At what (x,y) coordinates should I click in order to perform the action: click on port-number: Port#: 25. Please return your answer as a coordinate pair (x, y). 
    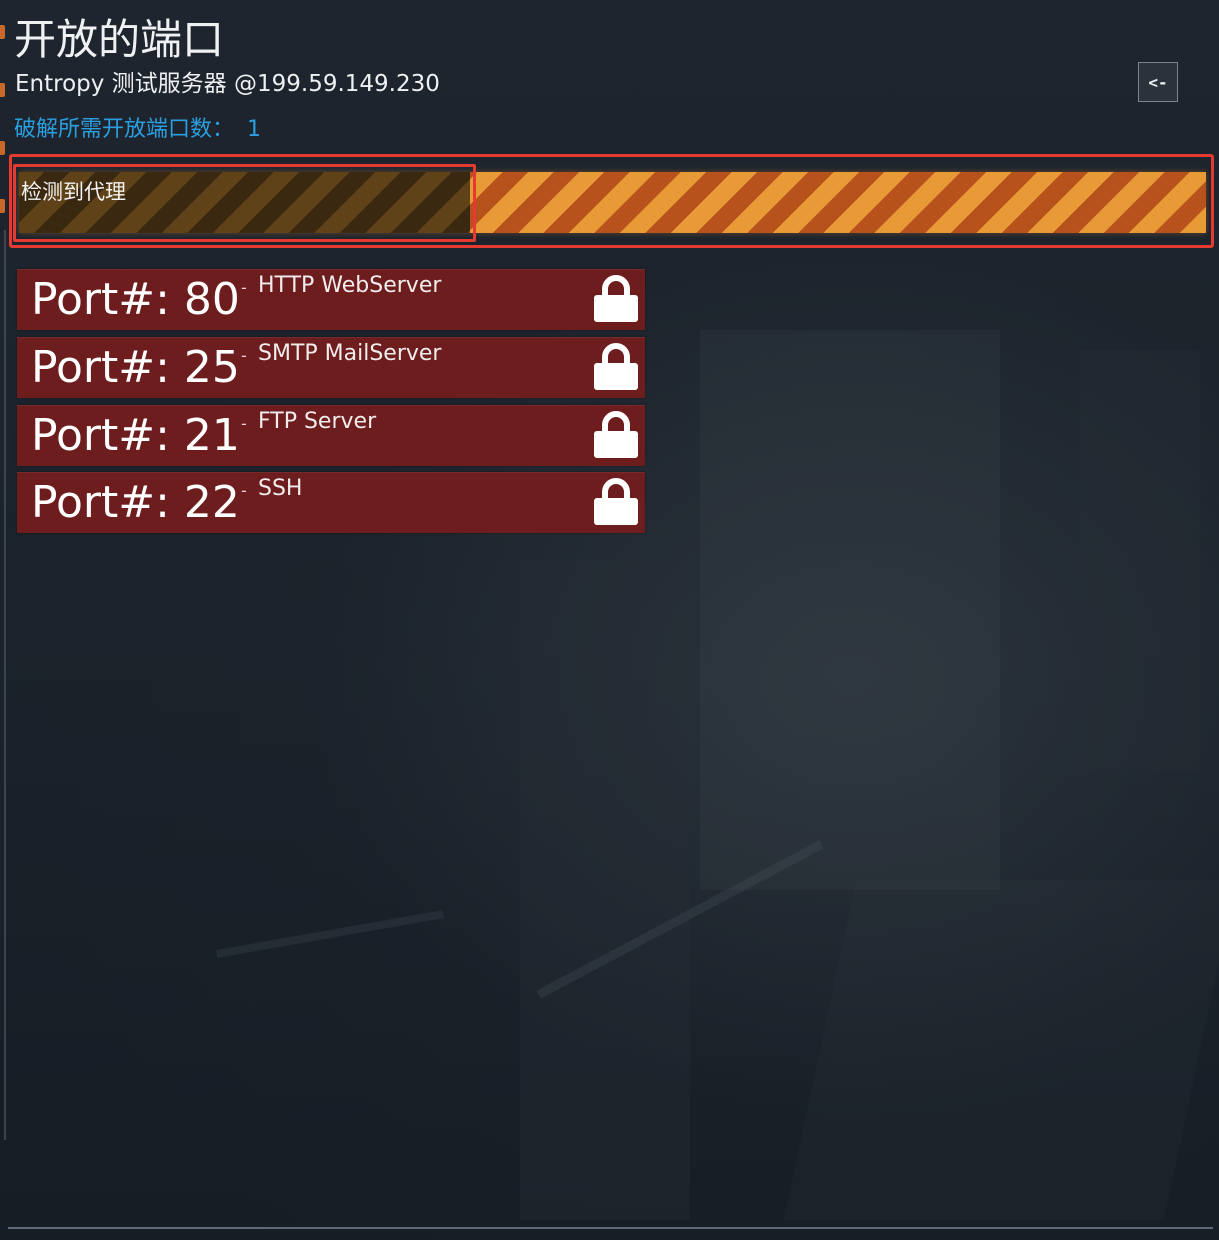
    Looking at the image, I should click on (135, 367).